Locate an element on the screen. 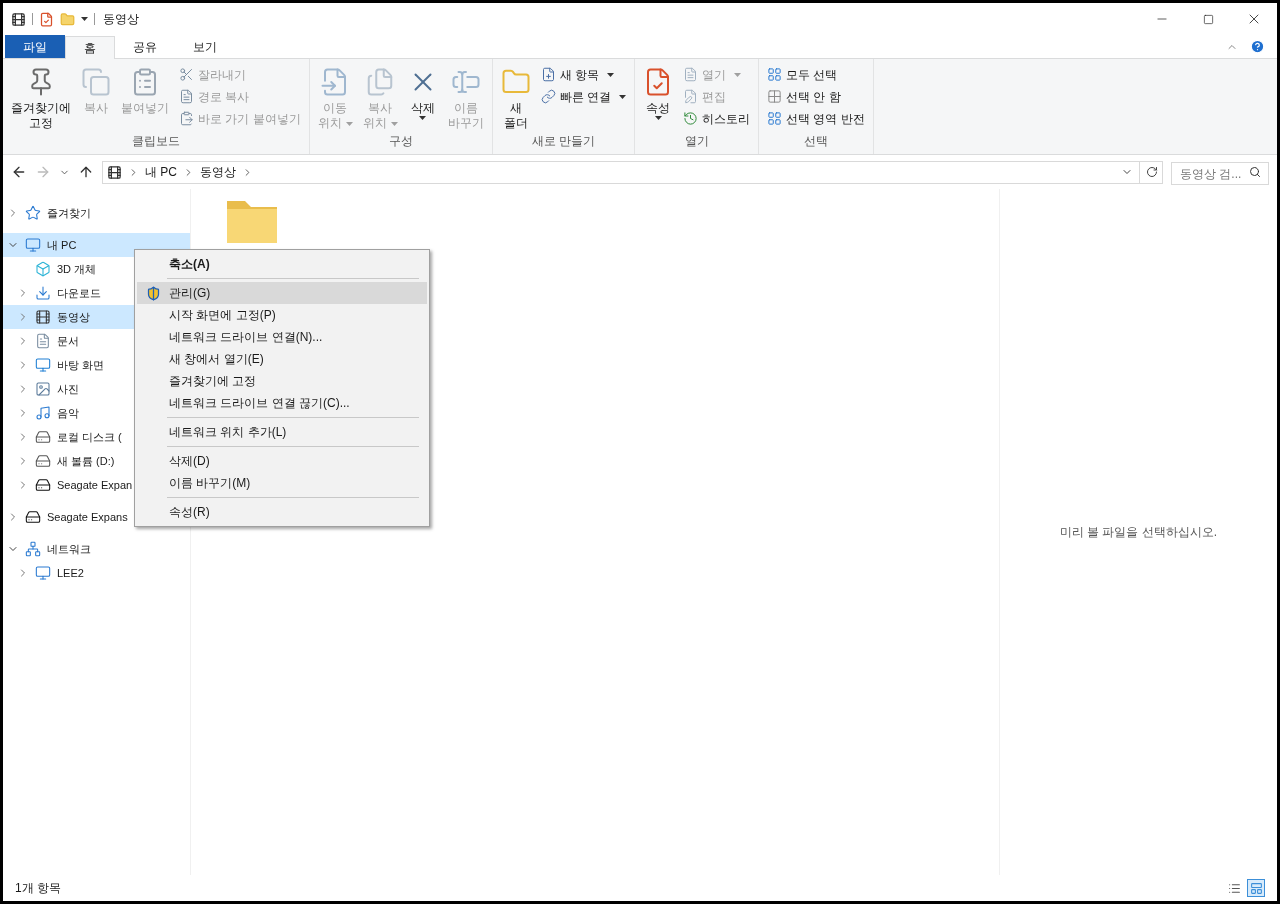 This screenshot has width=1280, height=904. ribbon-button: 즐겨찾기에 고정 is located at coordinates (41, 97).